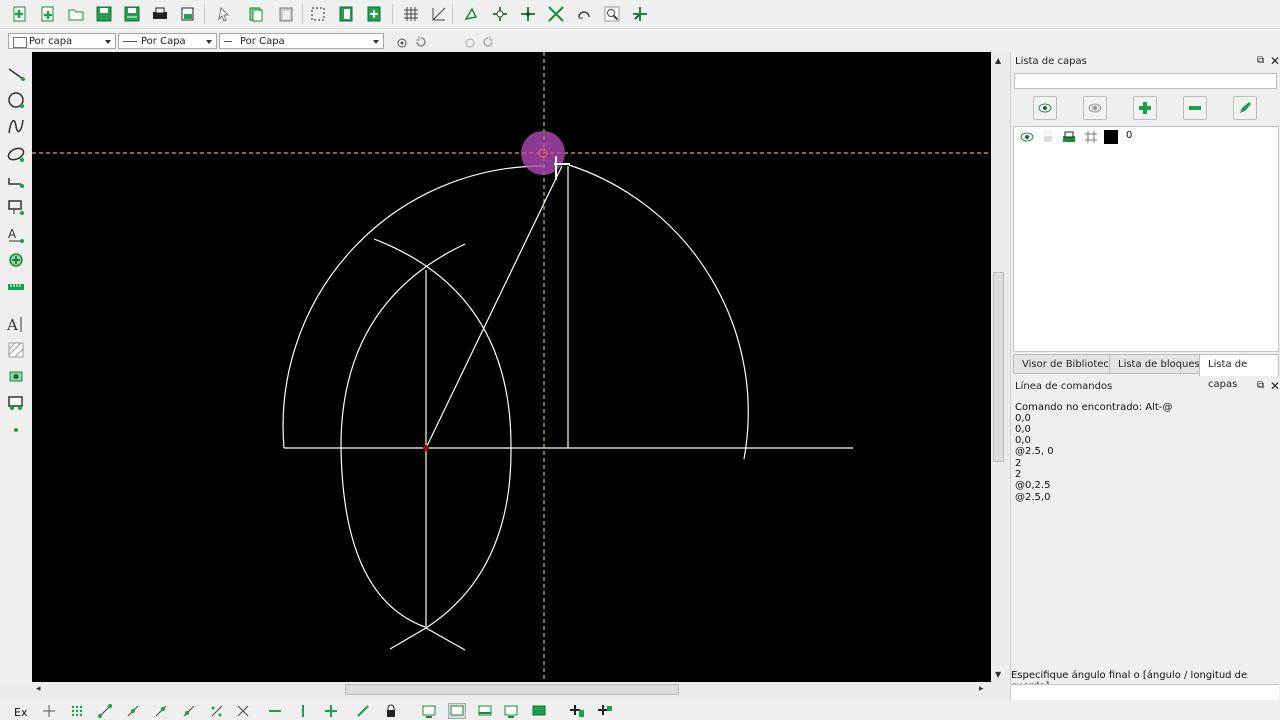 The width and height of the screenshot is (1280, 720). What do you see at coordinates (20, 14) in the screenshot?
I see `new-file-icon` at bounding box center [20, 14].